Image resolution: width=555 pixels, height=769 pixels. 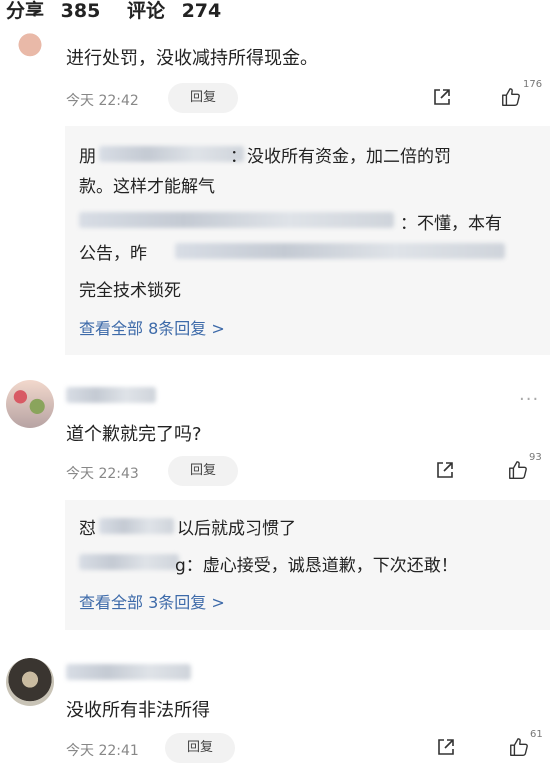 What do you see at coordinates (87, 526) in the screenshot?
I see `reply-author: 怼` at bounding box center [87, 526].